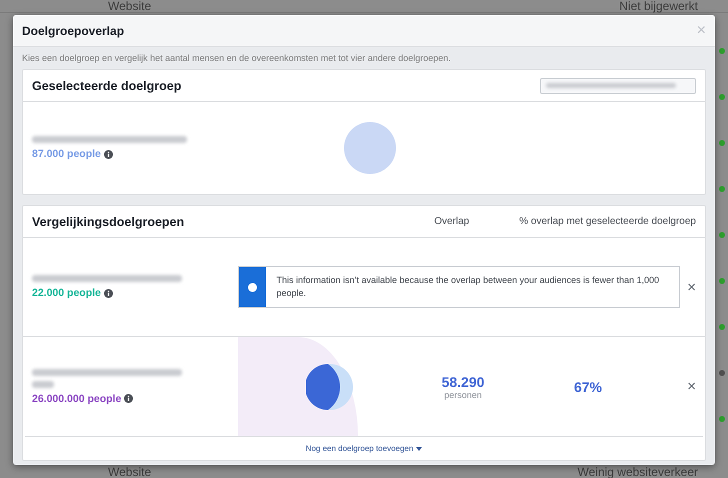 Image resolution: width=728 pixels, height=478 pixels. Describe the element at coordinates (109, 221) in the screenshot. I see `section-heading: Vergelijkingsdoelgroepen` at that location.